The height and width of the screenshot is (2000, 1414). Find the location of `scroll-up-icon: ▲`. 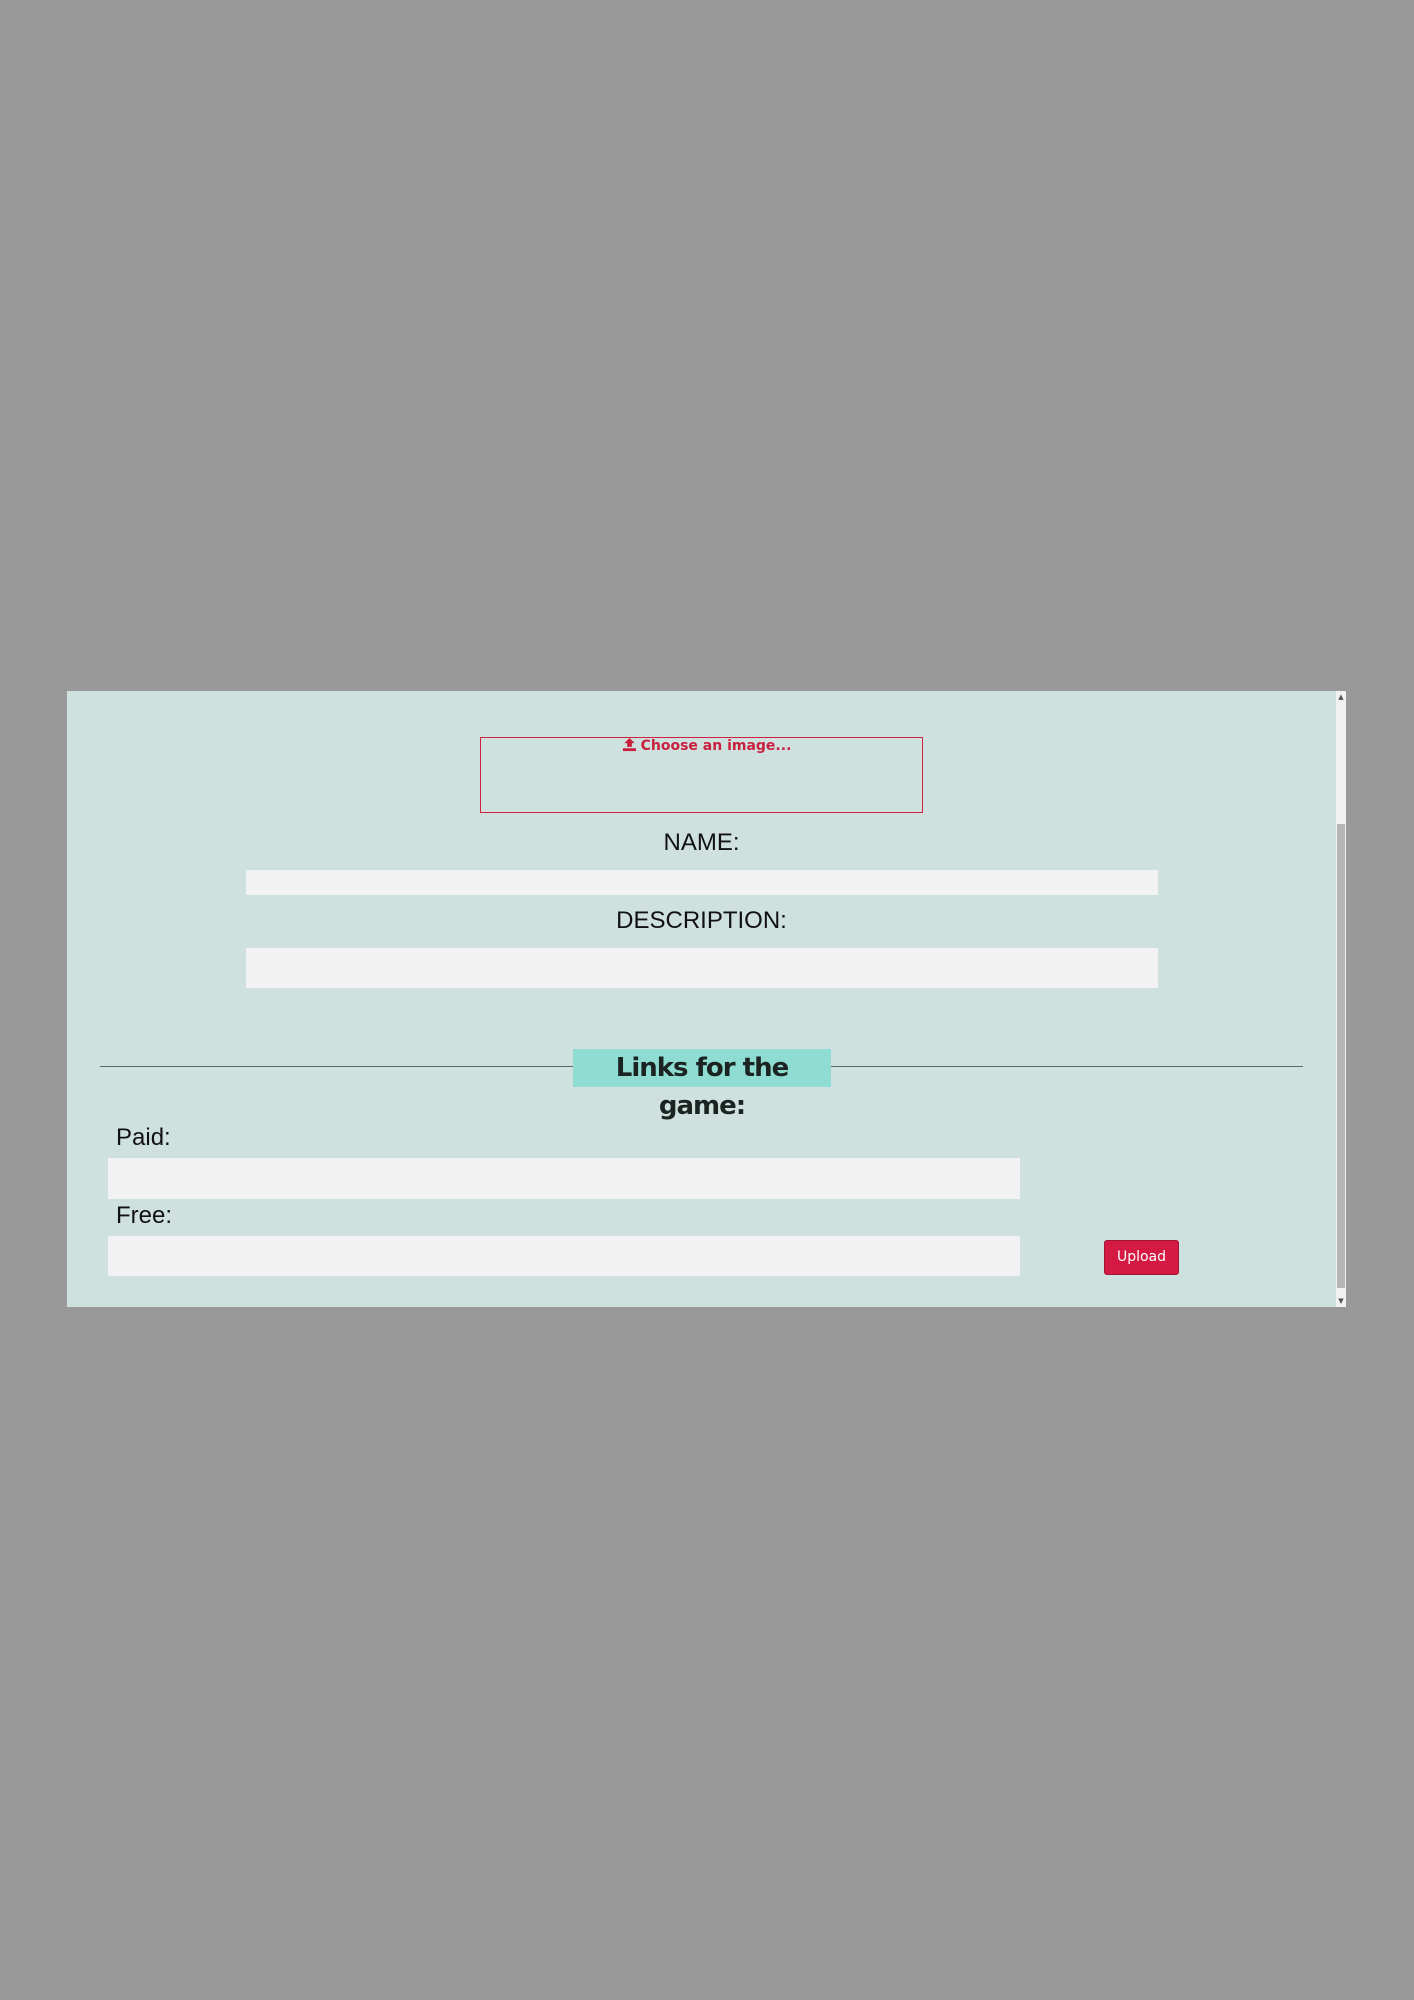

scroll-up-icon: ▲ is located at coordinates (1341, 697).